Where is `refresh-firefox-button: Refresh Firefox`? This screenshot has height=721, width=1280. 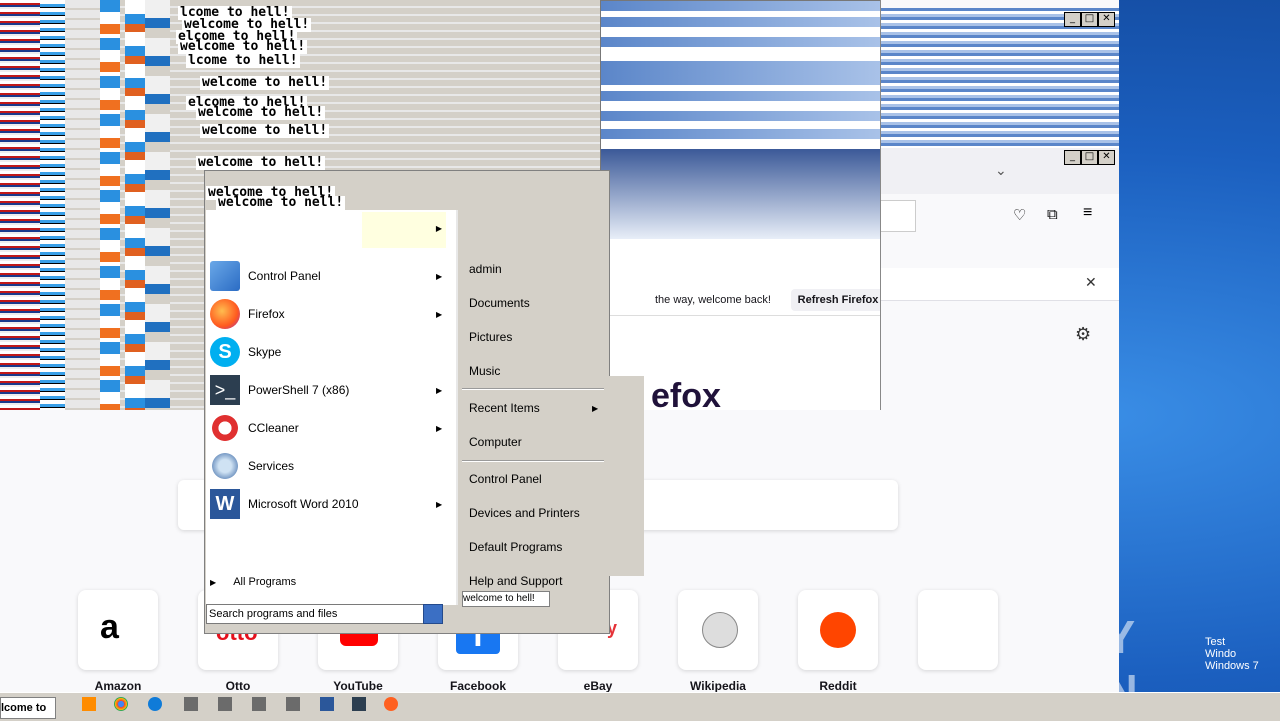
refresh-firefox-button: Refresh Firefox is located at coordinates (836, 300).